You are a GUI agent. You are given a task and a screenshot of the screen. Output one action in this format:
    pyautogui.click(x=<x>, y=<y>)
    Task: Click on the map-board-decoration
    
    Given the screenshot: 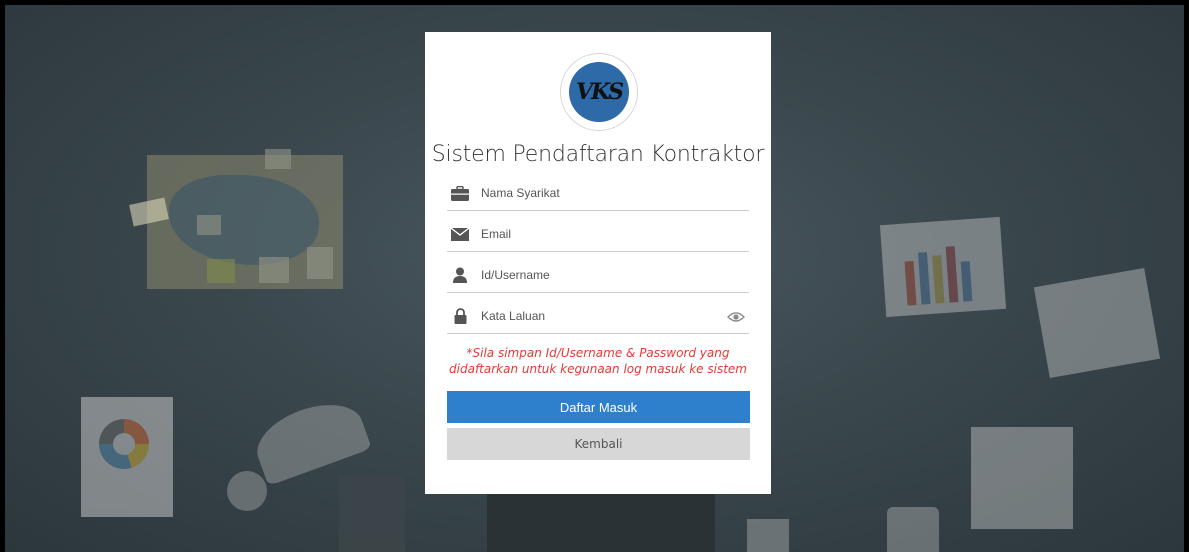 What is the action you would take?
    pyautogui.click(x=245, y=219)
    